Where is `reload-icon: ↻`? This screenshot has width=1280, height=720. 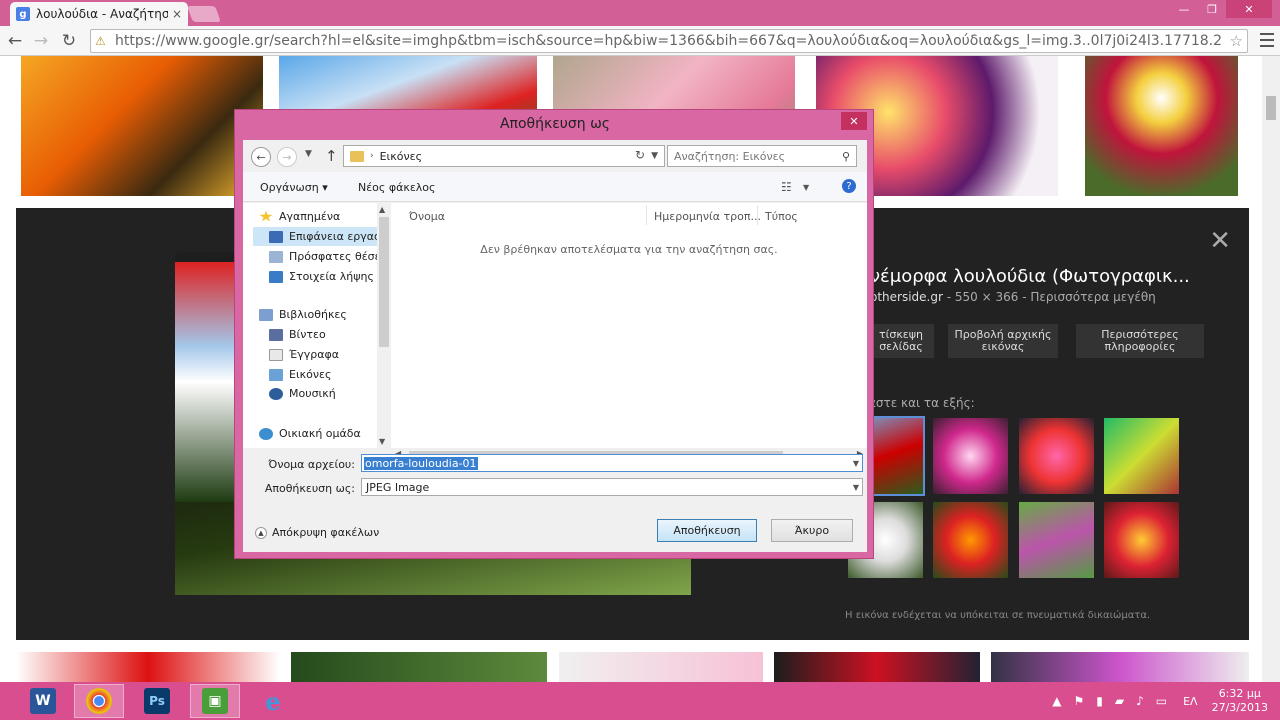
reload-icon: ↻ is located at coordinates (69, 41).